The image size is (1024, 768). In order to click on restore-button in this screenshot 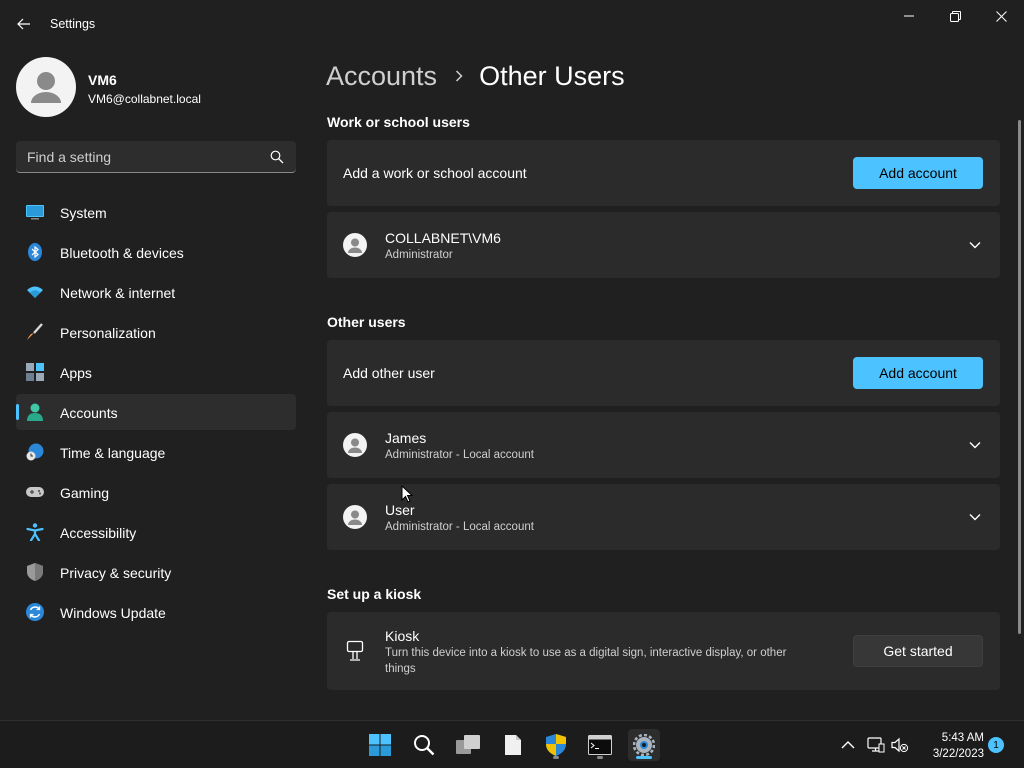, I will do `click(955, 16)`.